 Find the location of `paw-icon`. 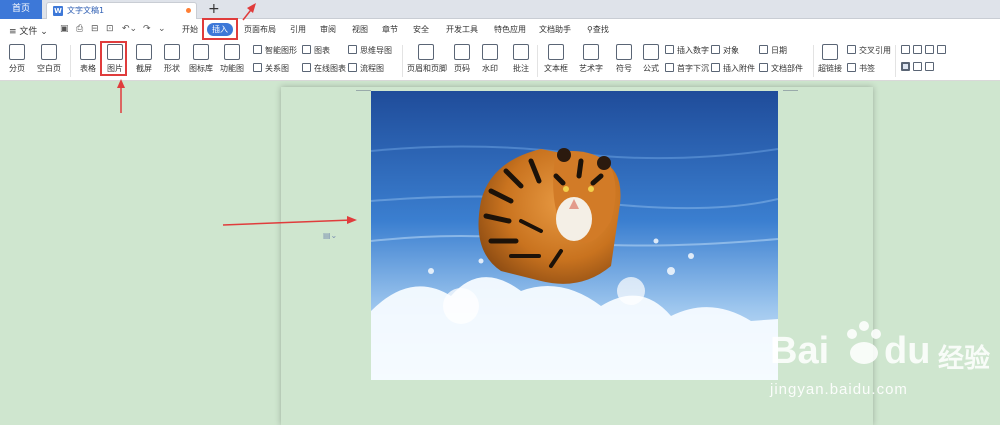

paw-icon is located at coordinates (864, 344).